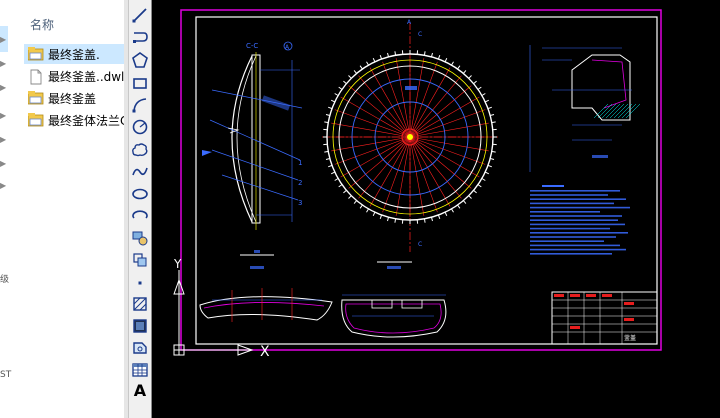  I want to click on file-row: 最终釜盖..dwl, so click(74, 76).